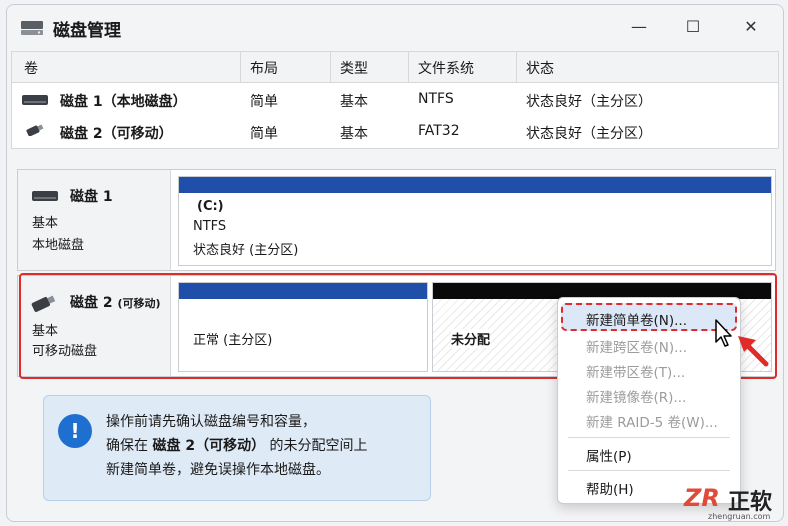 This screenshot has width=788, height=526. I want to click on column-header-filesystem: 文件系统, so click(446, 68).